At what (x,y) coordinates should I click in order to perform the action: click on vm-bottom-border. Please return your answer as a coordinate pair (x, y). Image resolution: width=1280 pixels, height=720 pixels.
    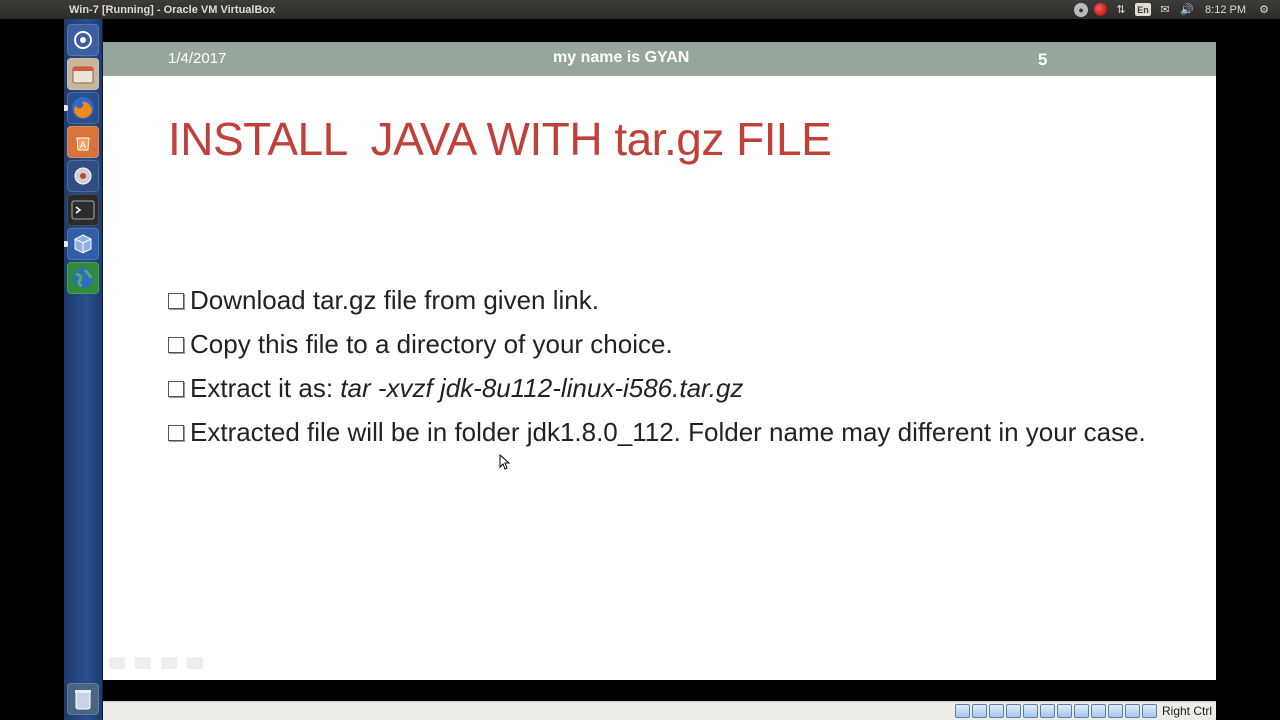
    Looking at the image, I should click on (659, 690).